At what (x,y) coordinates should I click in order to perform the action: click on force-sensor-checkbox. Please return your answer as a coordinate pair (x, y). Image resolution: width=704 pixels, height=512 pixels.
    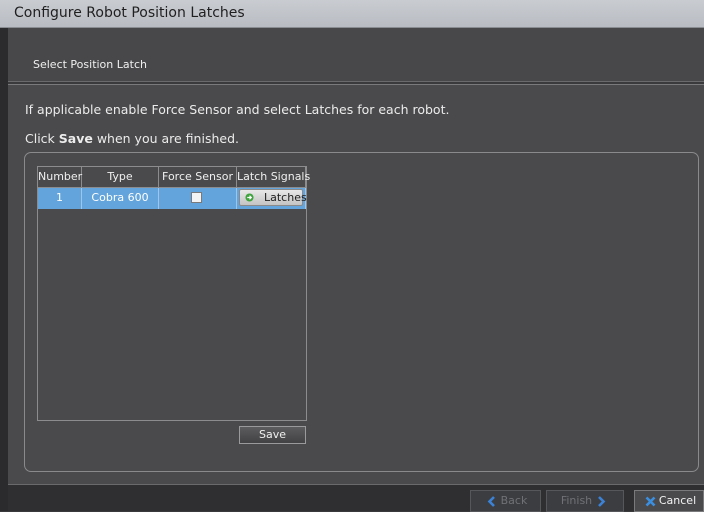
    Looking at the image, I should click on (196, 197).